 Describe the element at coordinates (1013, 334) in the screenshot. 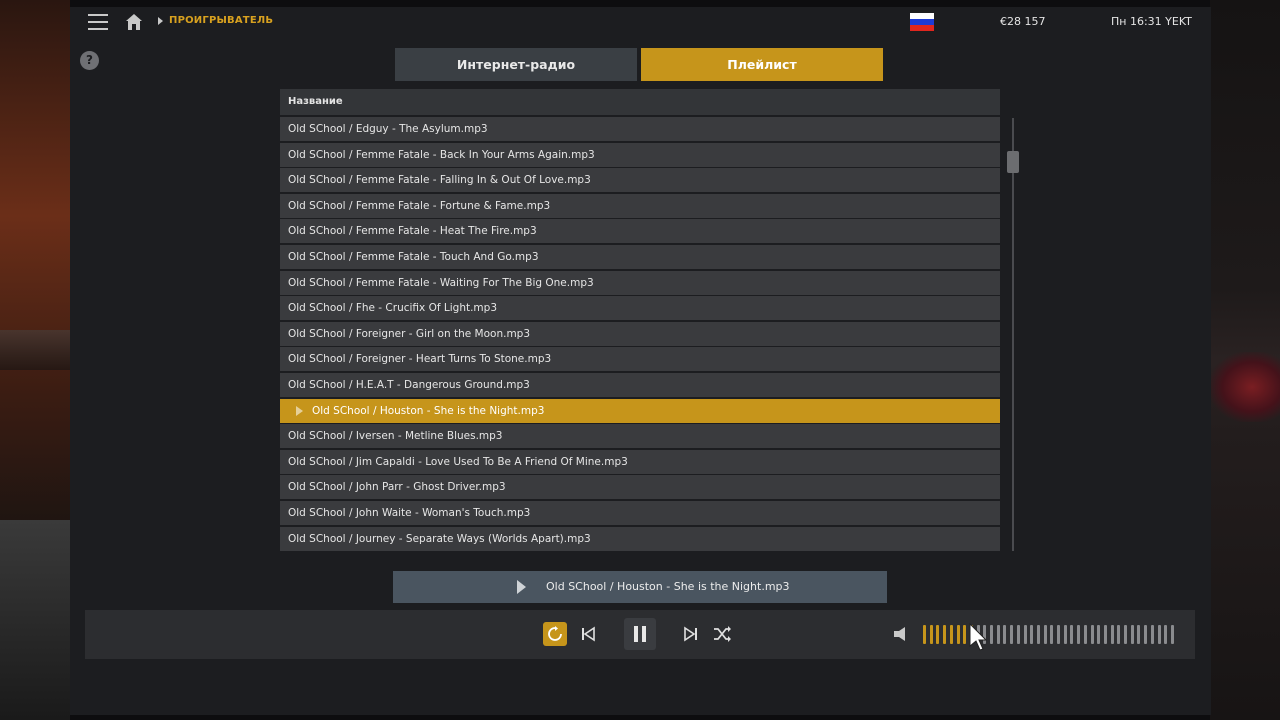

I see `scrollbar-track` at that location.